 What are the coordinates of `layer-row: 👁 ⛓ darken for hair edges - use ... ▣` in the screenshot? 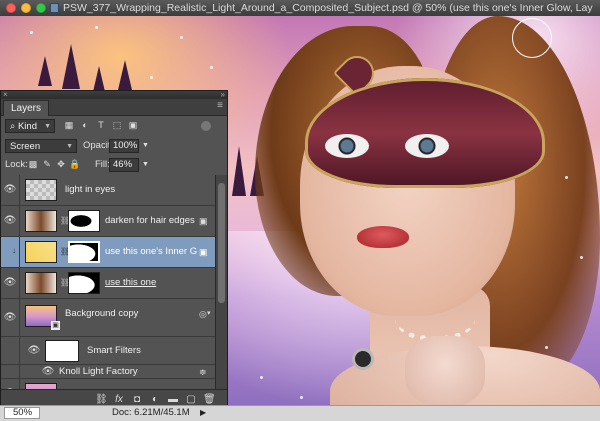 It's located at (108, 221).